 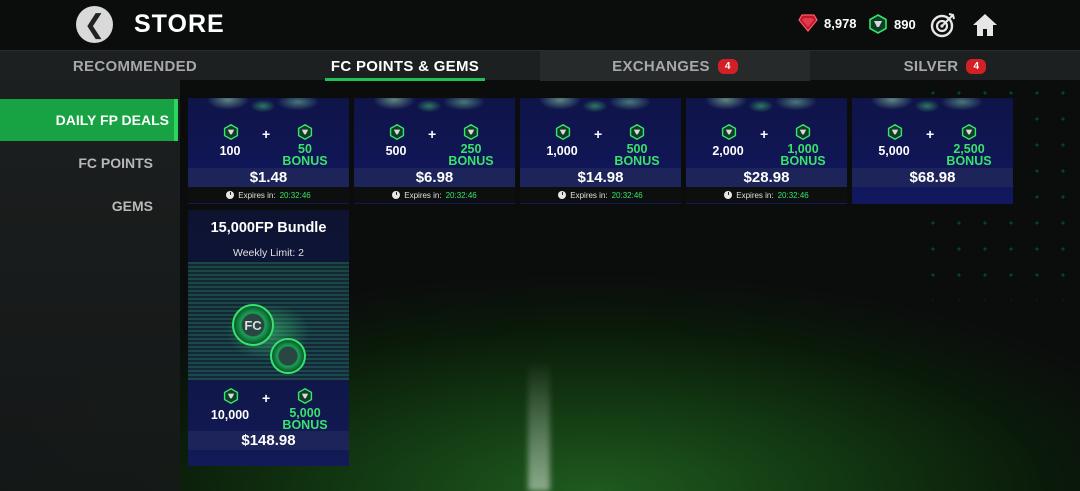 What do you see at coordinates (985, 25) in the screenshot?
I see `home-icon` at bounding box center [985, 25].